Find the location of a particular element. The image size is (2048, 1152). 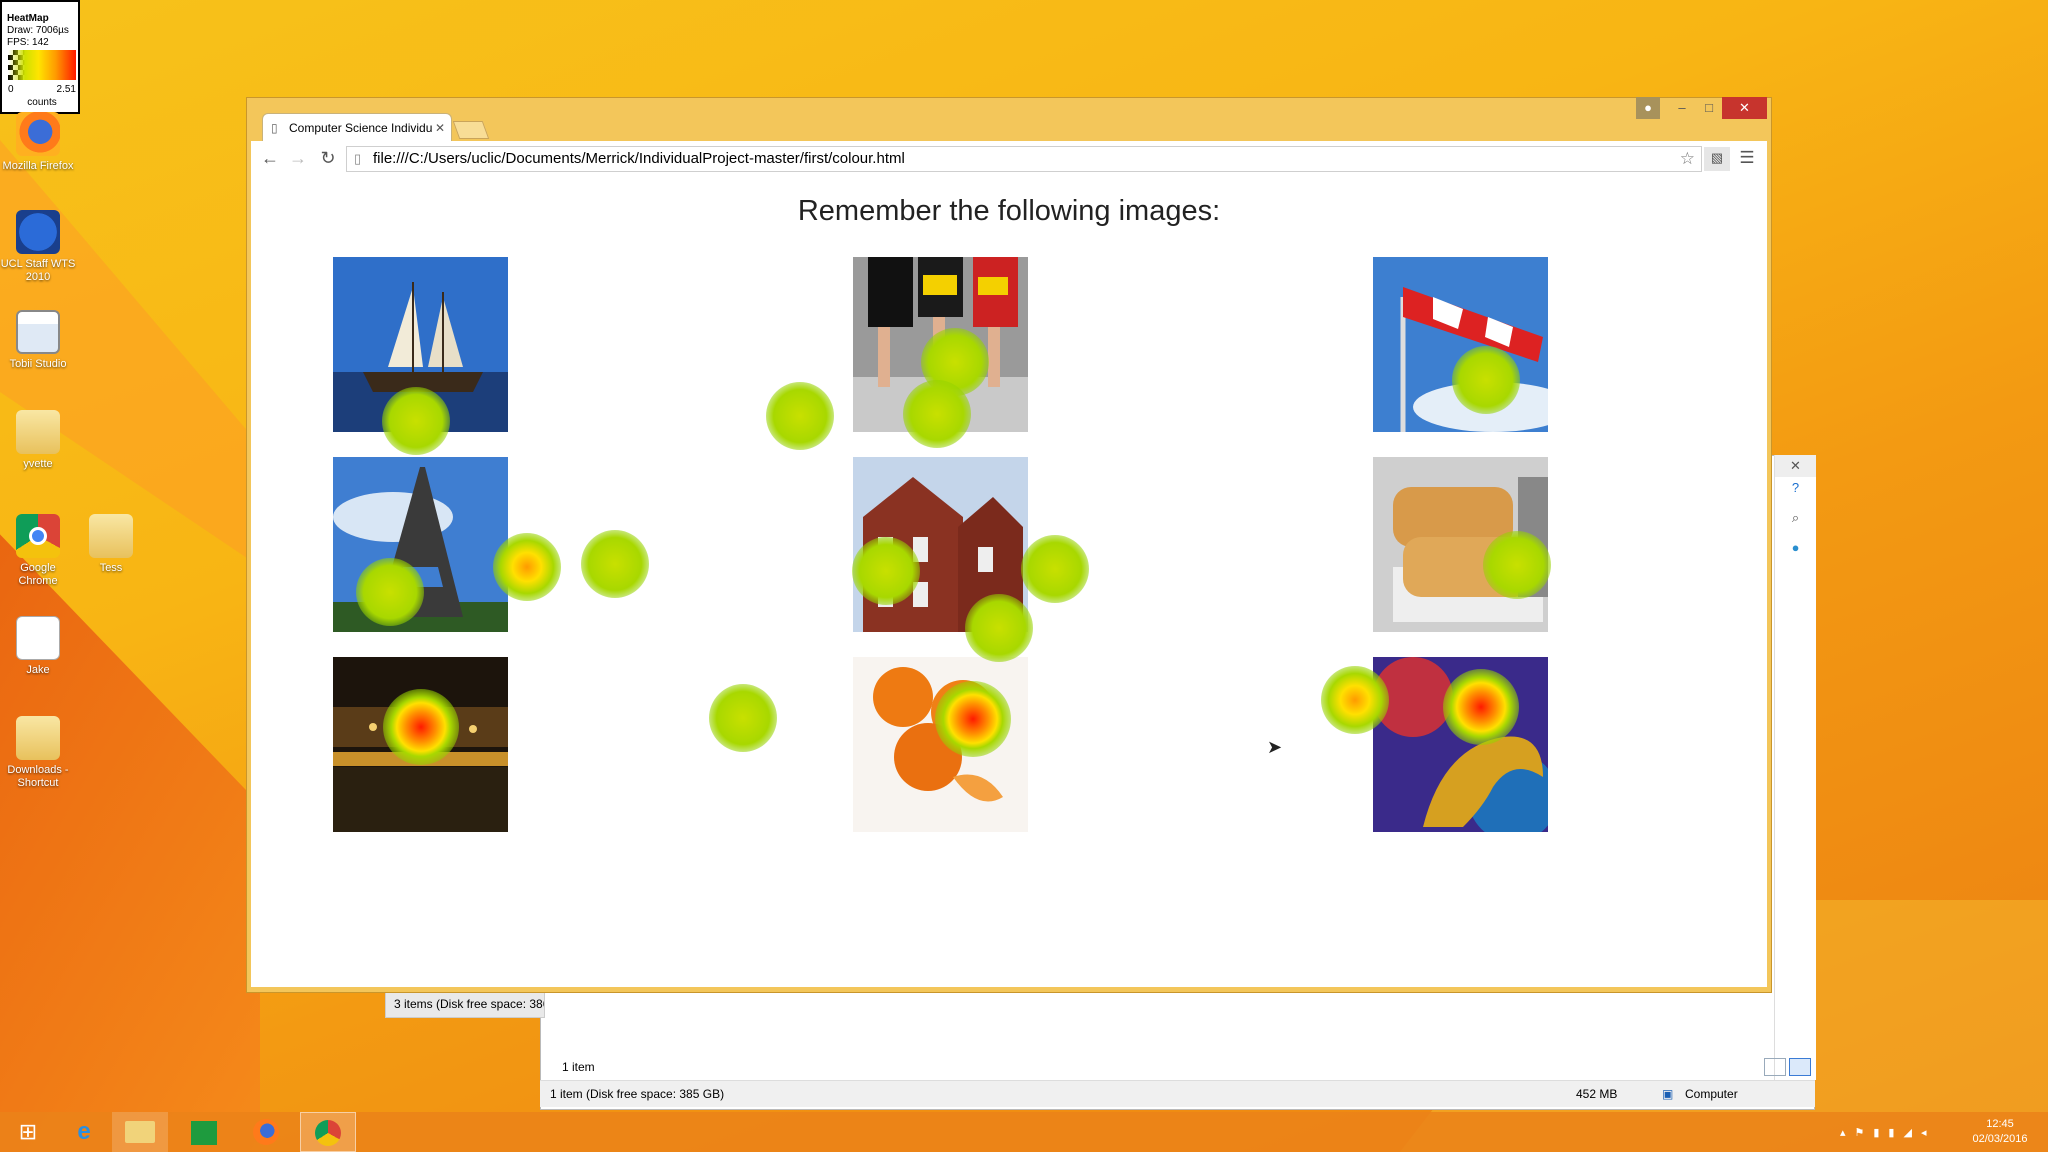

desktop-icon-ucl-staff-wts: UCL Staff WTS 2010 is located at coordinates (38, 247).